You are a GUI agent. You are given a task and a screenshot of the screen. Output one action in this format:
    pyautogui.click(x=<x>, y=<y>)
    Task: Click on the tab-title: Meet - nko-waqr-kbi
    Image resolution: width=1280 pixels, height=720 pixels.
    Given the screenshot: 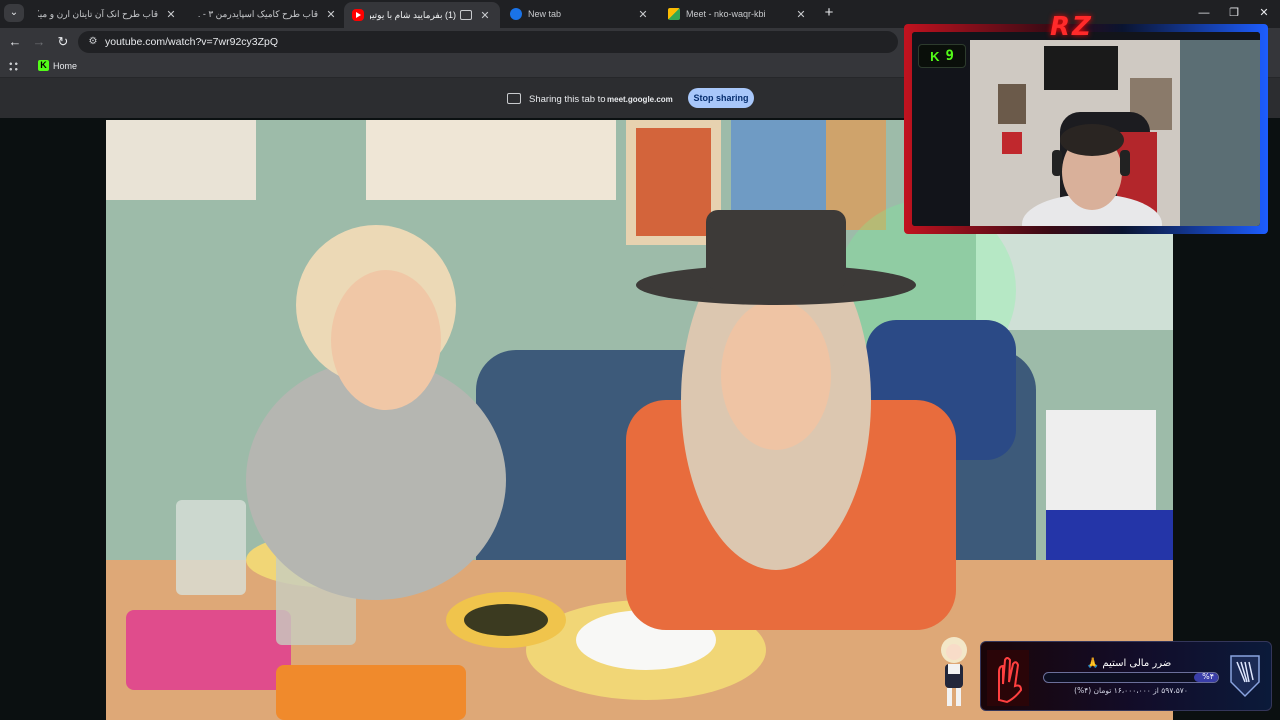 What is the action you would take?
    pyautogui.click(x=726, y=14)
    